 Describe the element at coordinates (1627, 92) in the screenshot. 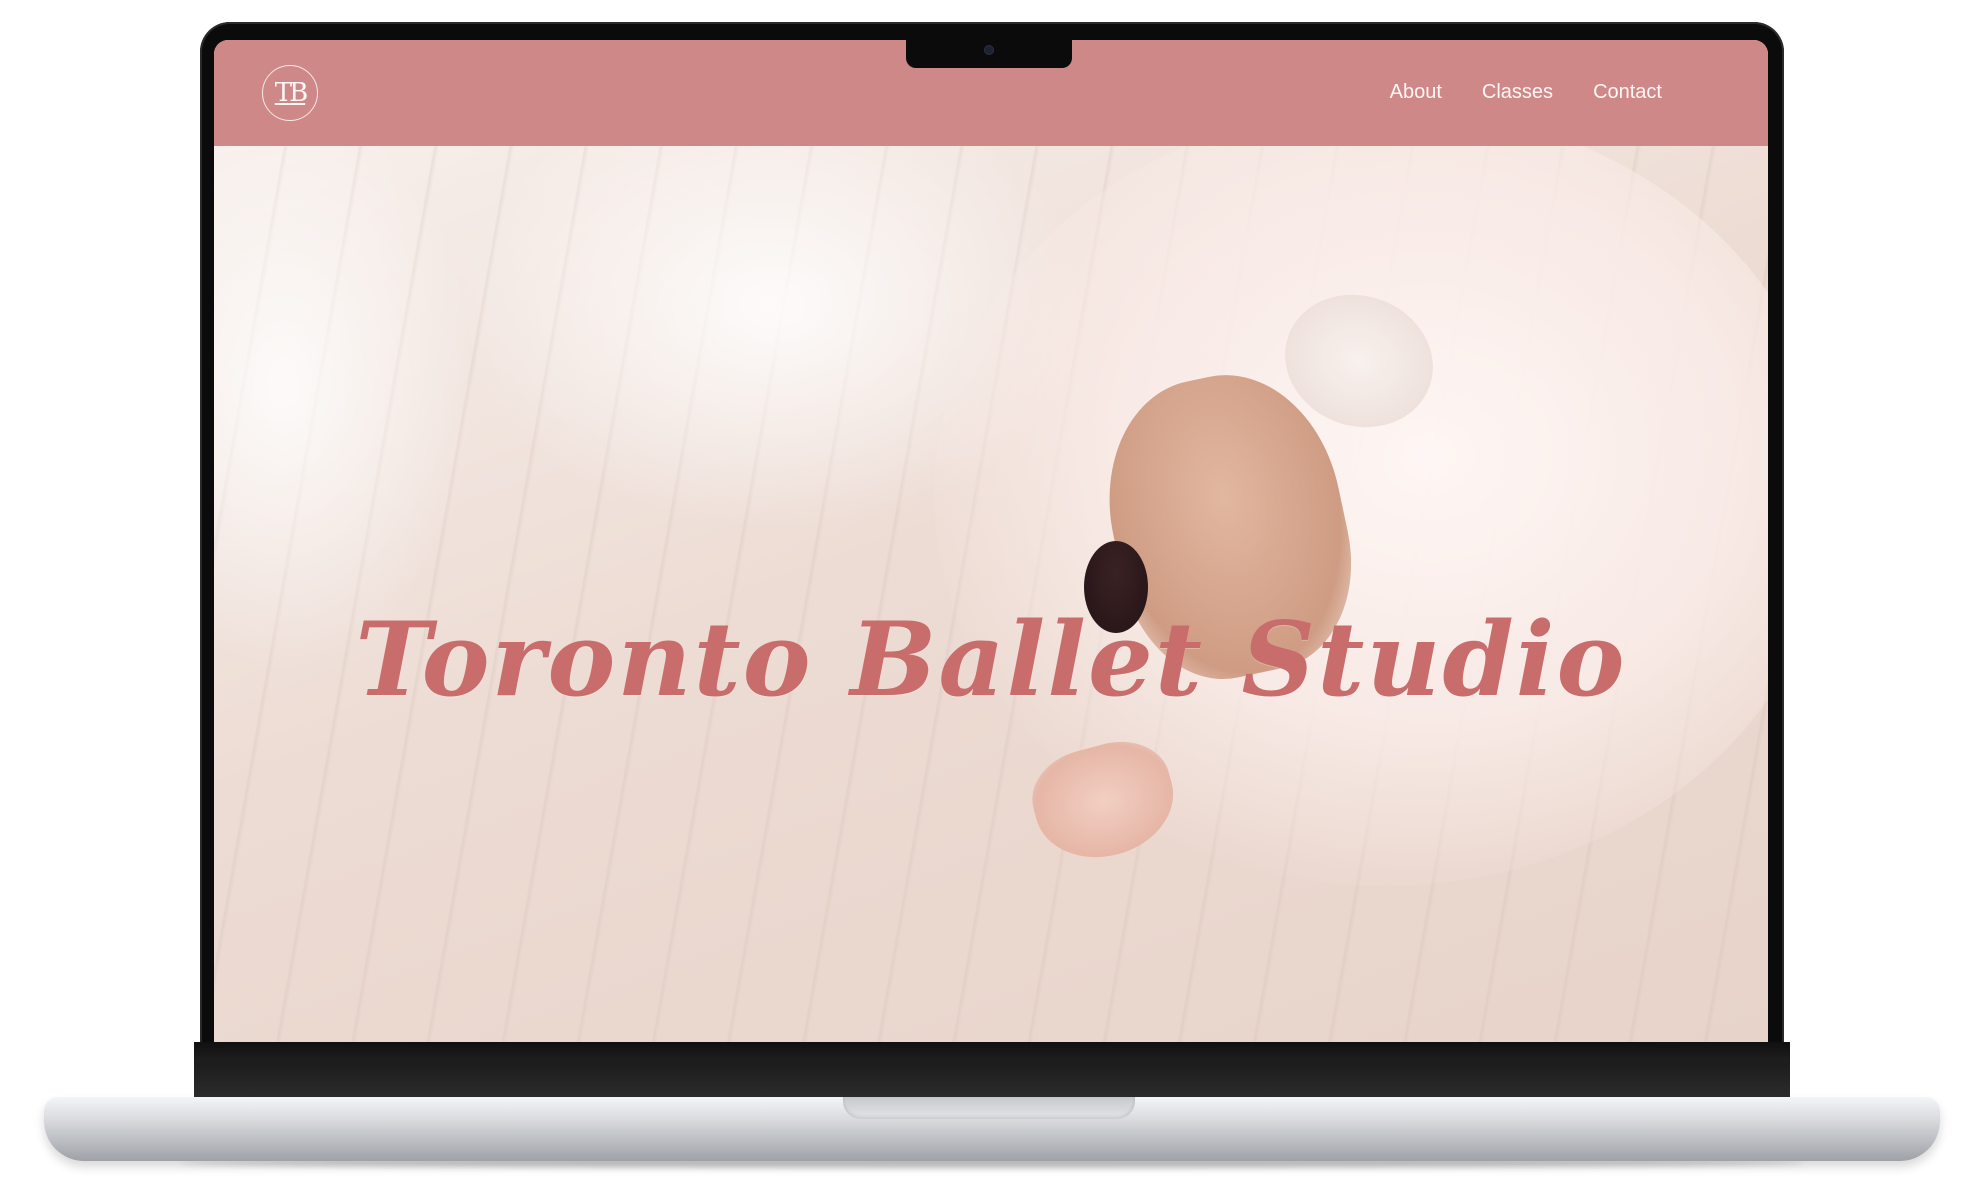

I see `nav-link-contact: Contact` at that location.